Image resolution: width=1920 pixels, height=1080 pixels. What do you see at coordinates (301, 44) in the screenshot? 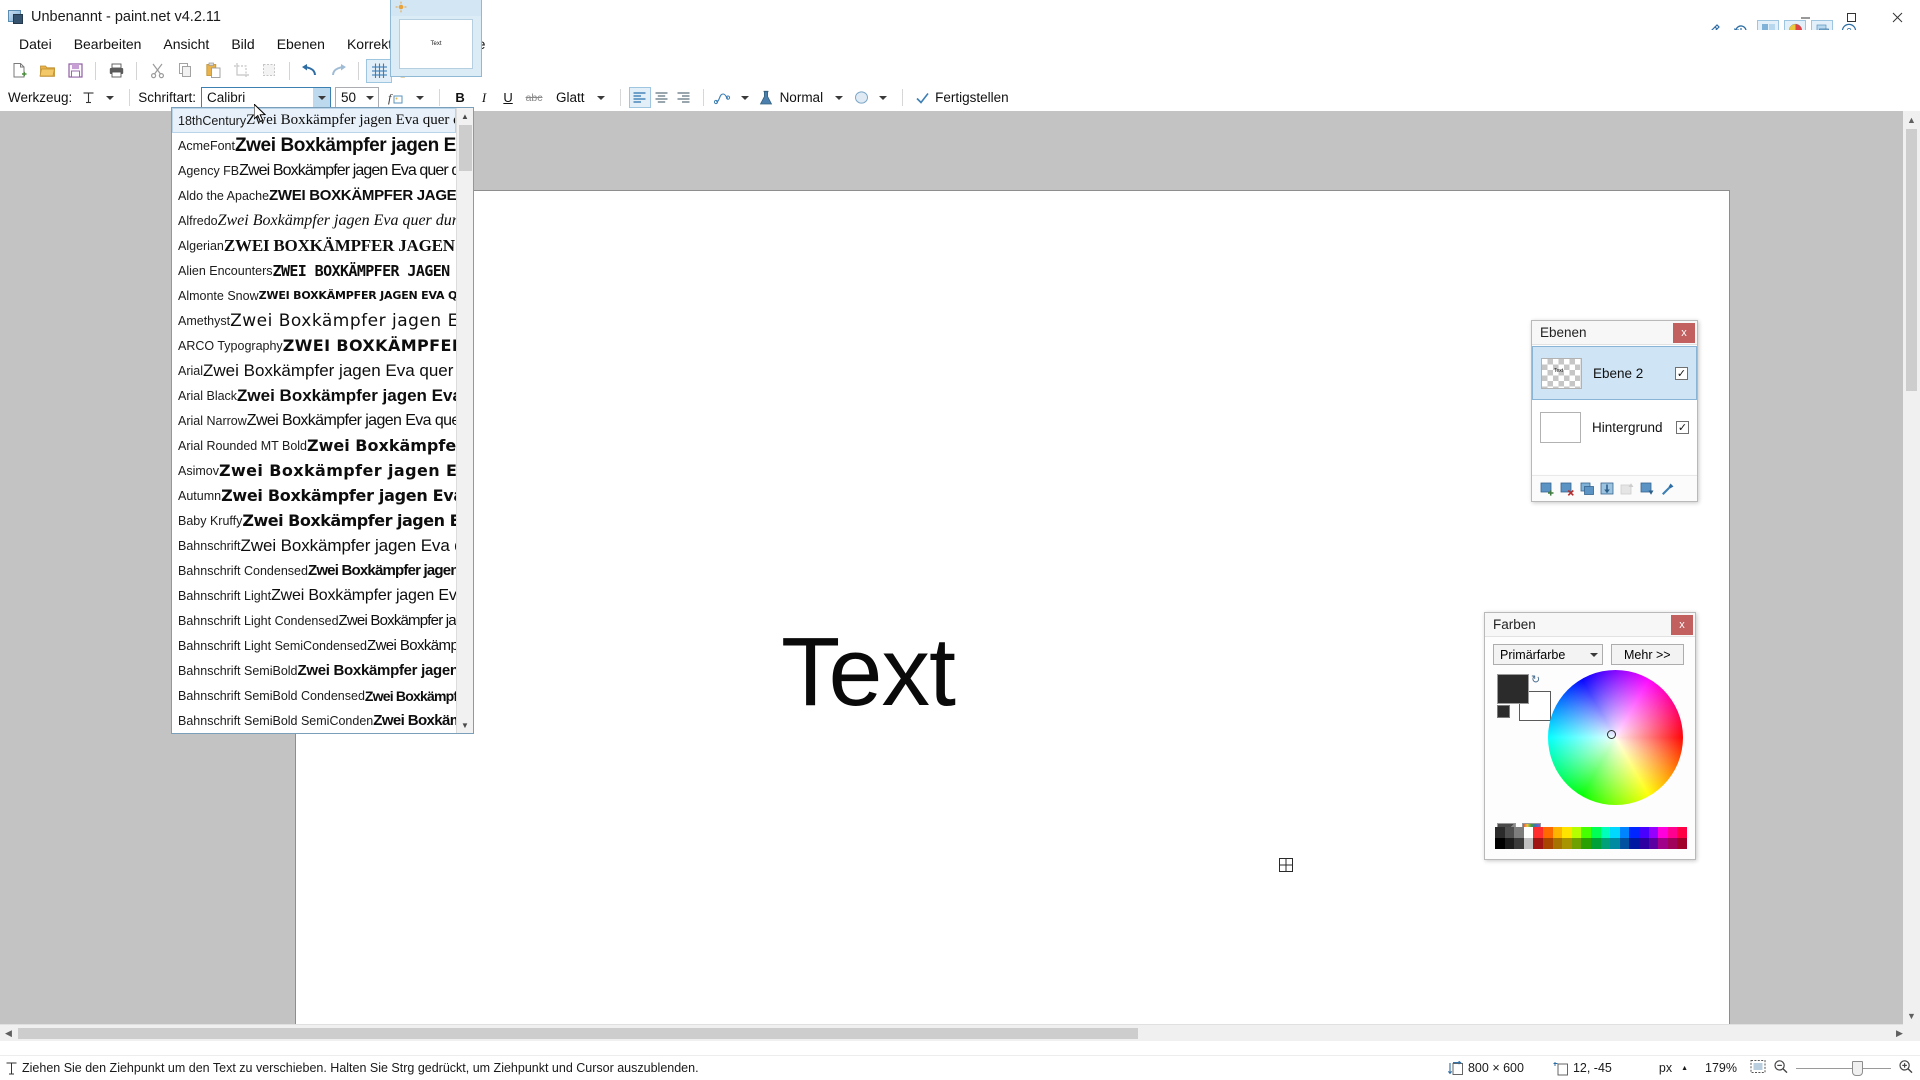
I see `menu-ebenen: Ebenen` at bounding box center [301, 44].